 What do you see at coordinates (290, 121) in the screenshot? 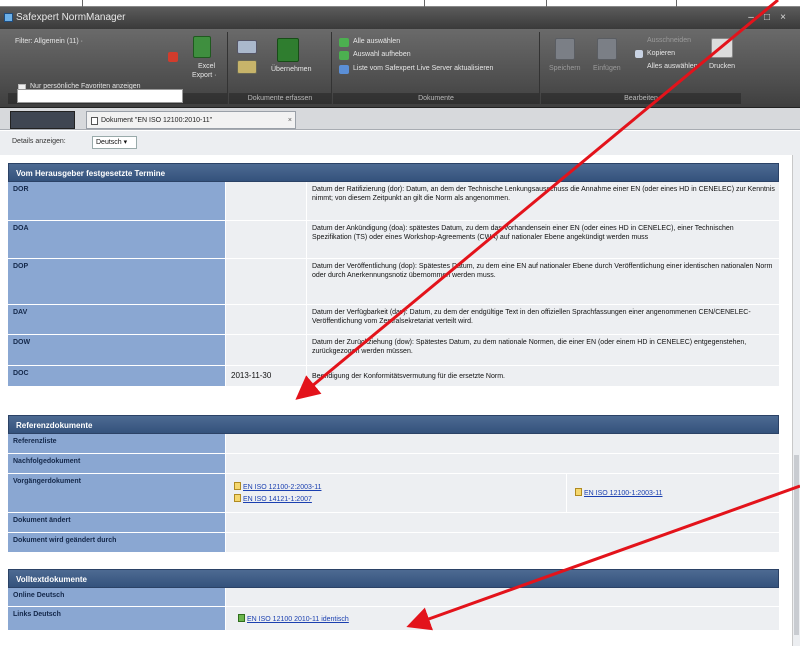
I see `close-tab-icon: ×` at bounding box center [290, 121].